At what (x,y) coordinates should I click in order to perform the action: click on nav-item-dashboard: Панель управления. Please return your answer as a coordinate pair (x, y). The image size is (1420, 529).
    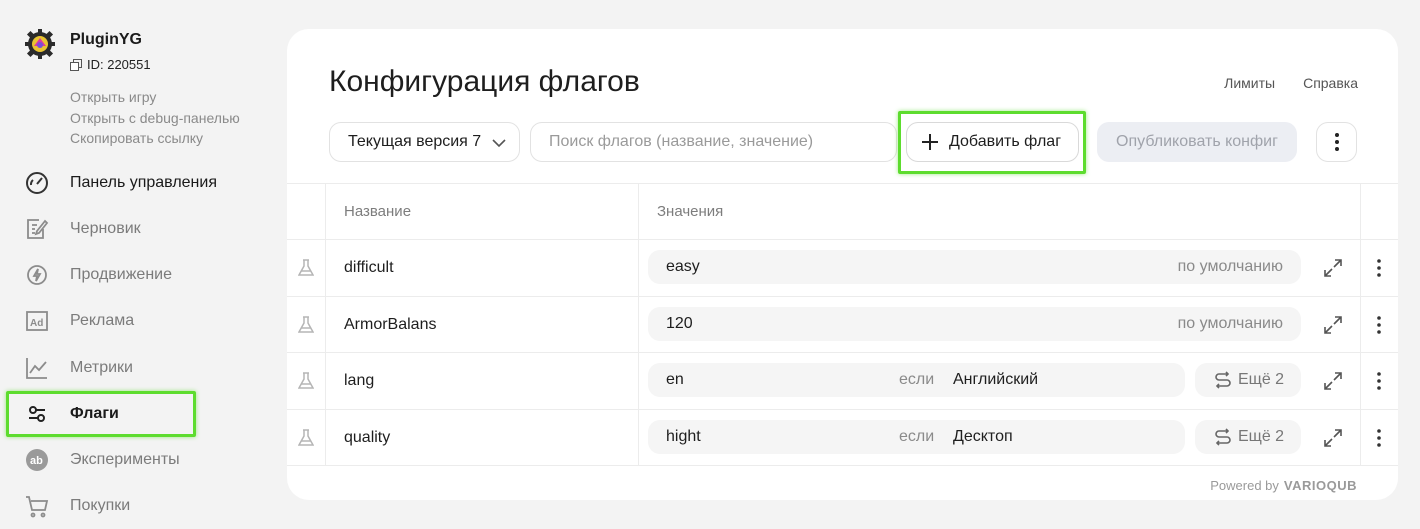
    Looking at the image, I should click on (139, 183).